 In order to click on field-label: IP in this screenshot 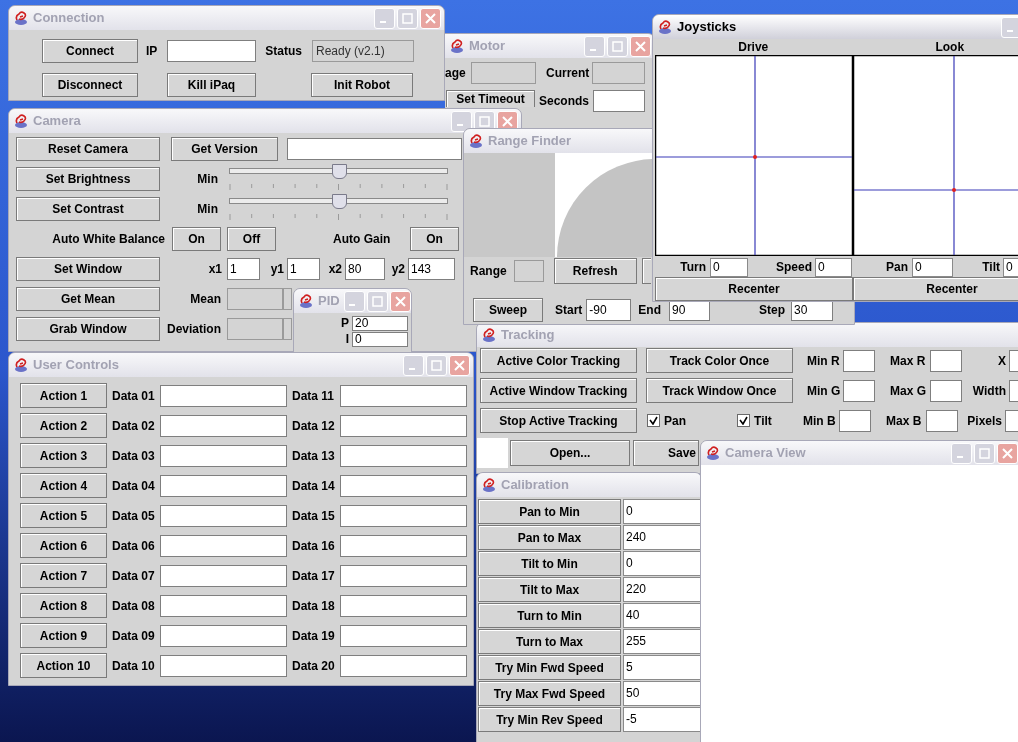, I will do `click(152, 51)`.